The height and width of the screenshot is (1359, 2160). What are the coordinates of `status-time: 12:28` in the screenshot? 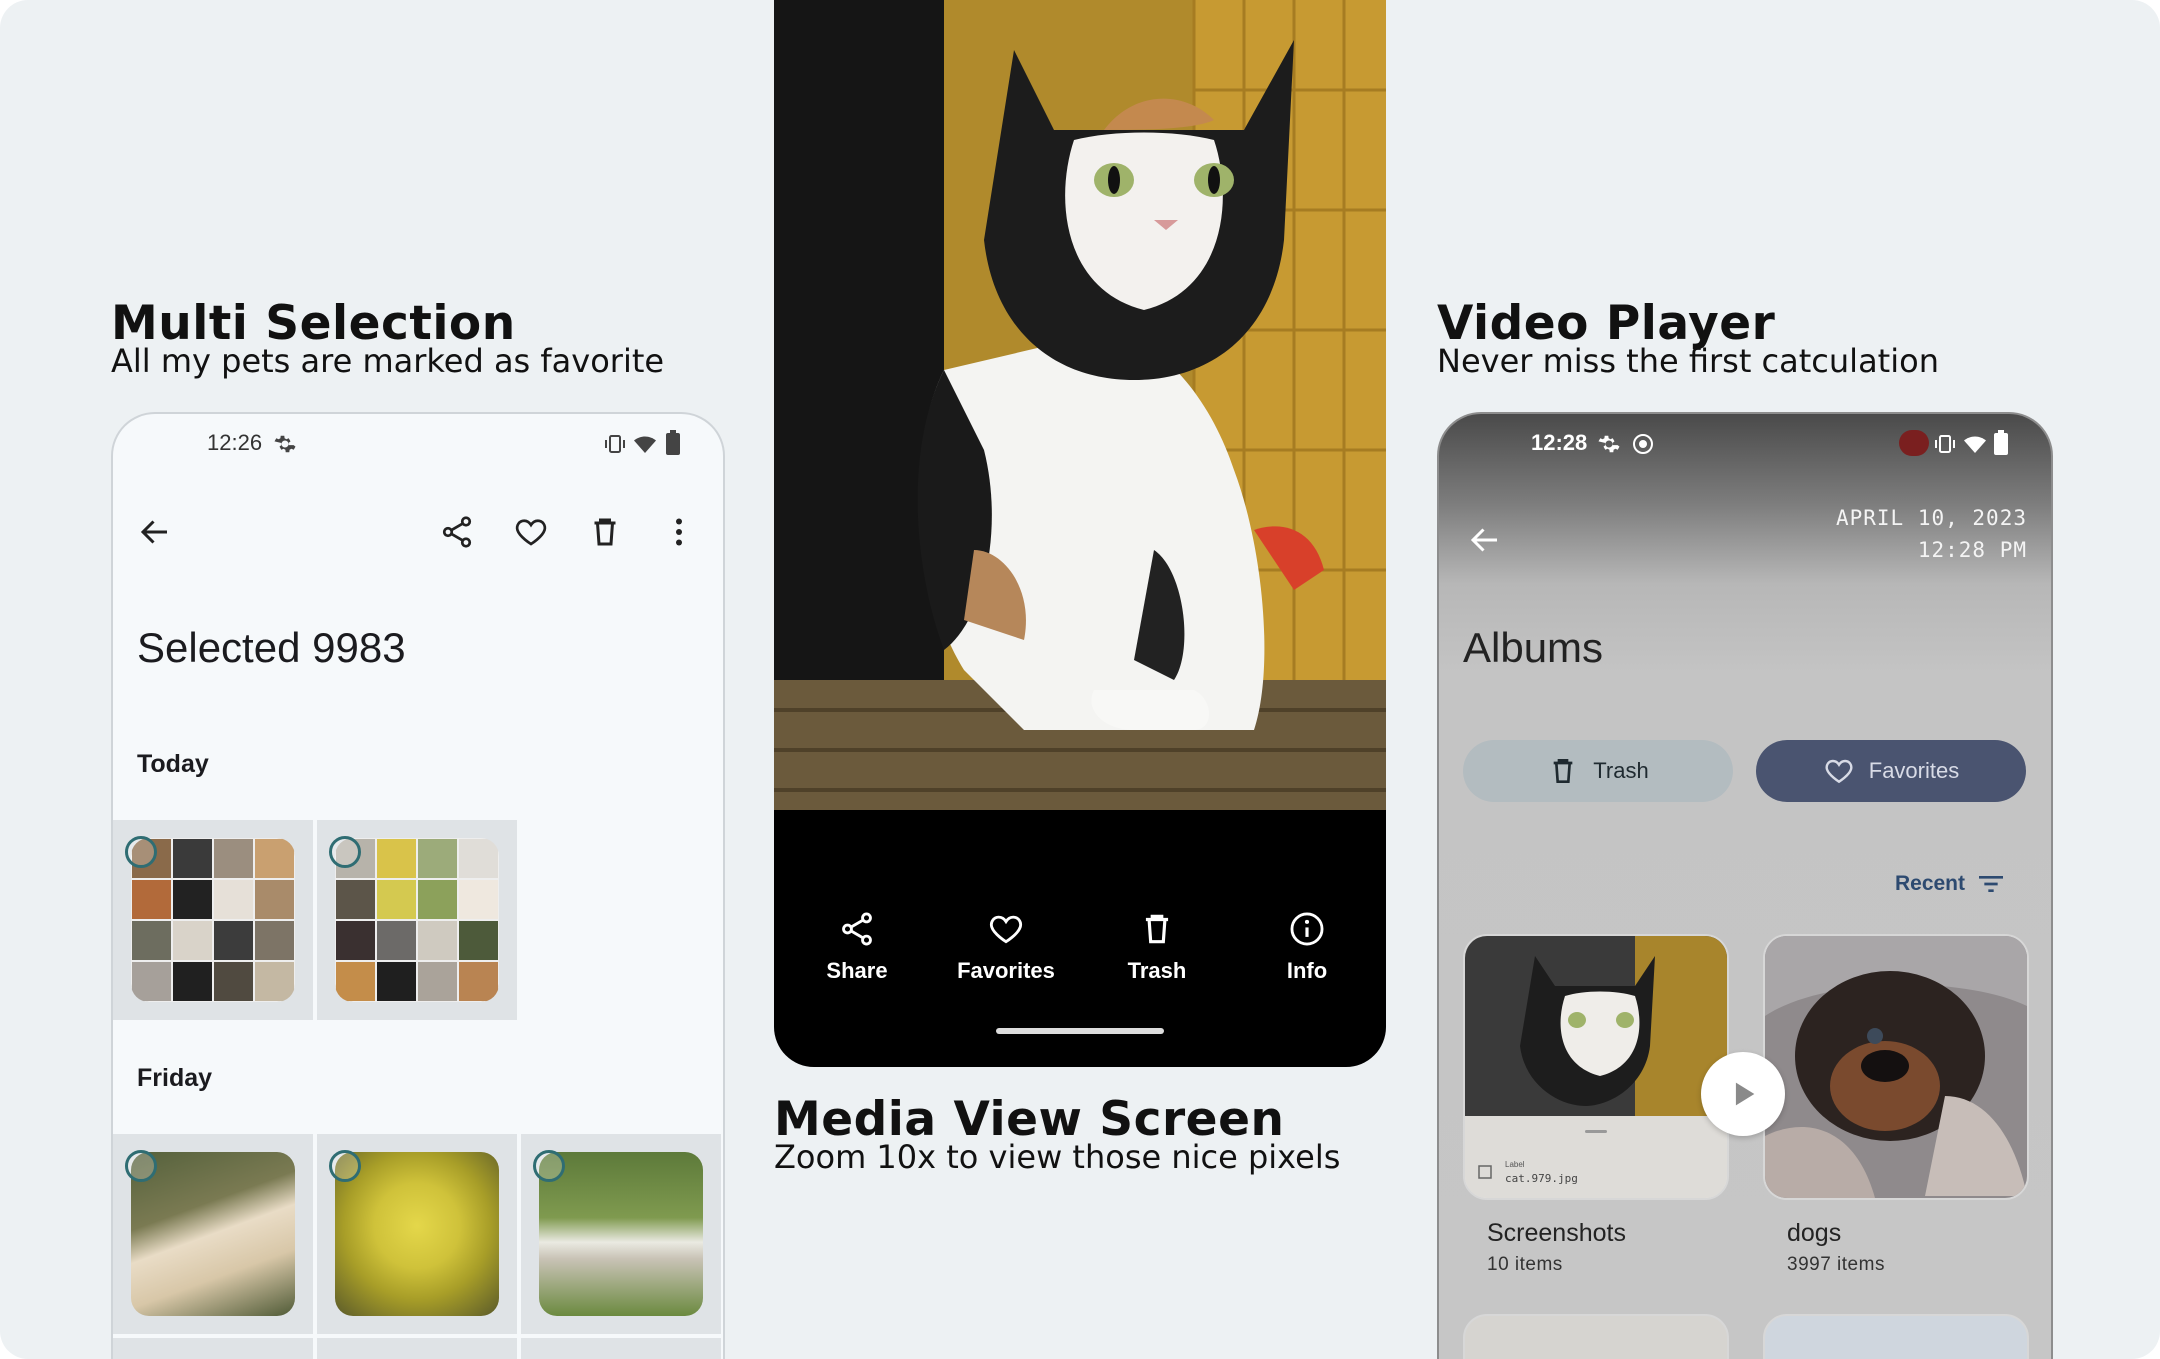 It's located at (1559, 442).